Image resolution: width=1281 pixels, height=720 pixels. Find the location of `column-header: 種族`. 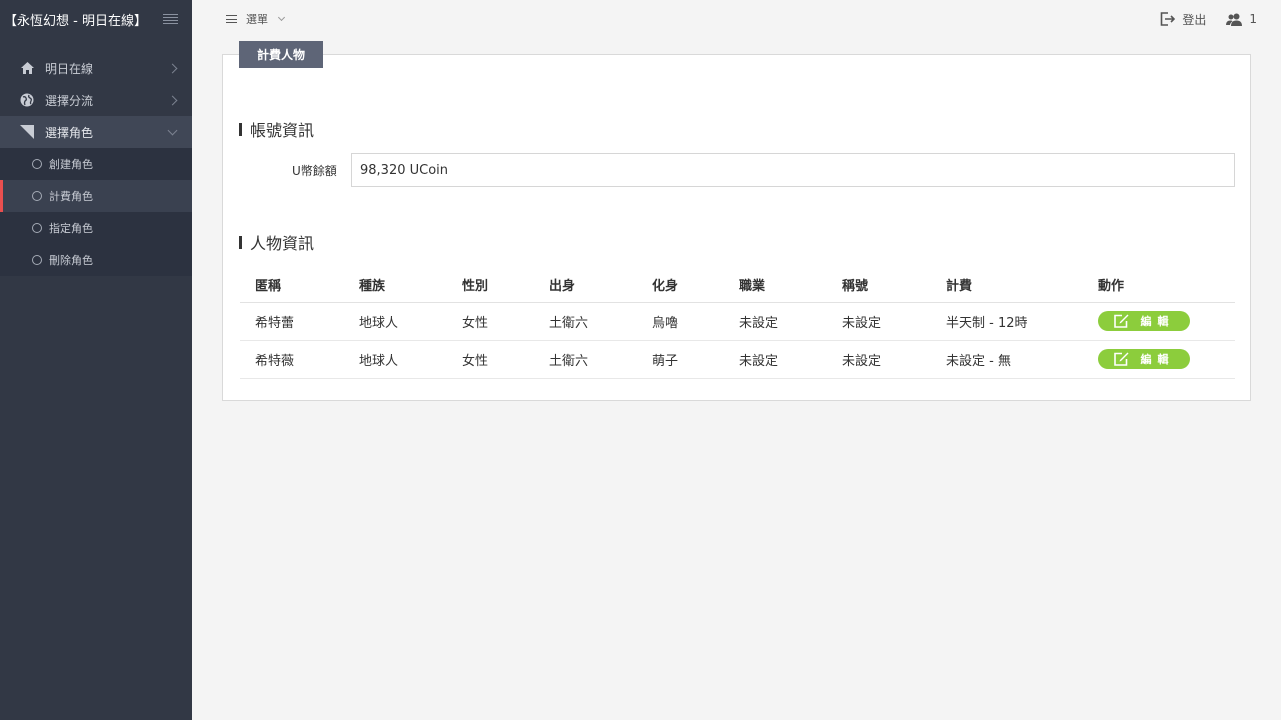

column-header: 種族 is located at coordinates (395, 285).